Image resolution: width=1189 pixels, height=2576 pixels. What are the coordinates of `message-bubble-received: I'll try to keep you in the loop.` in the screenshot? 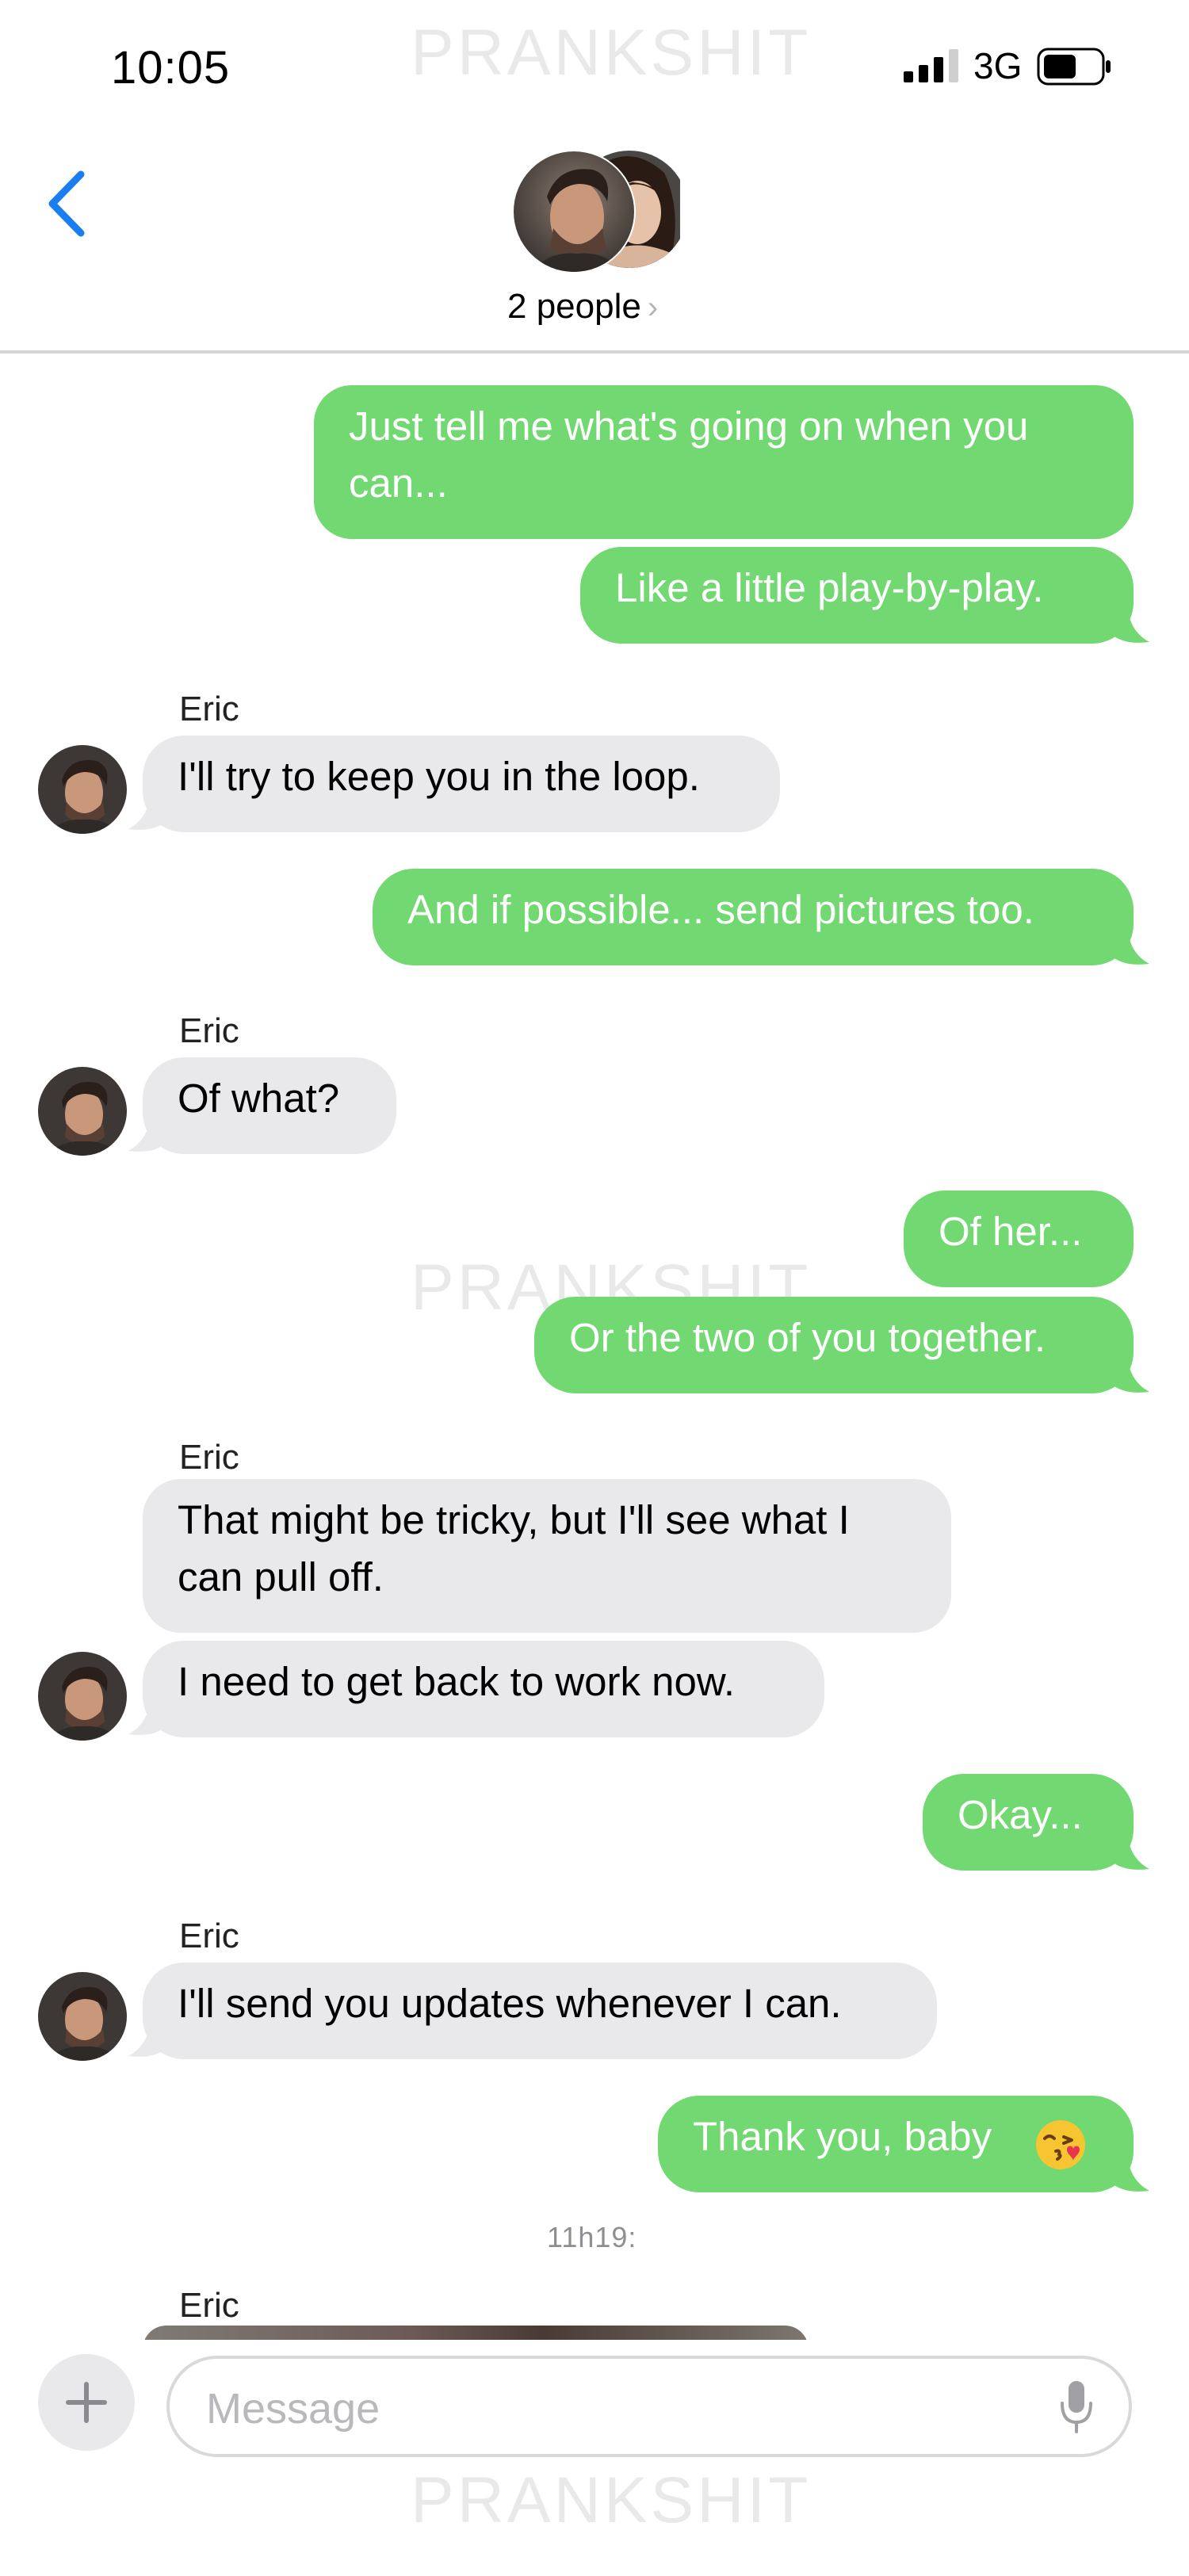 It's located at (461, 784).